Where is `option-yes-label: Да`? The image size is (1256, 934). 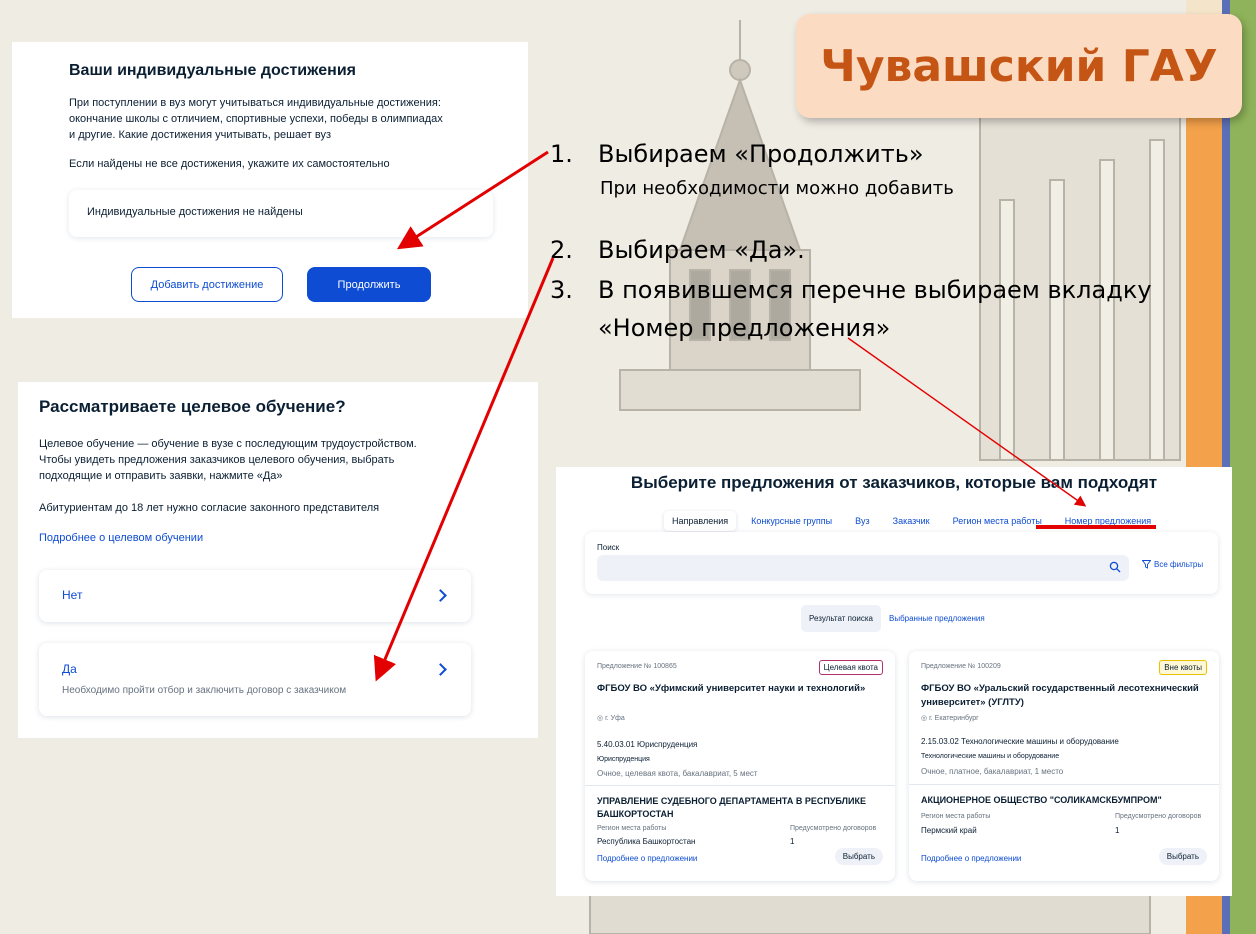 option-yes-label: Да is located at coordinates (69, 669).